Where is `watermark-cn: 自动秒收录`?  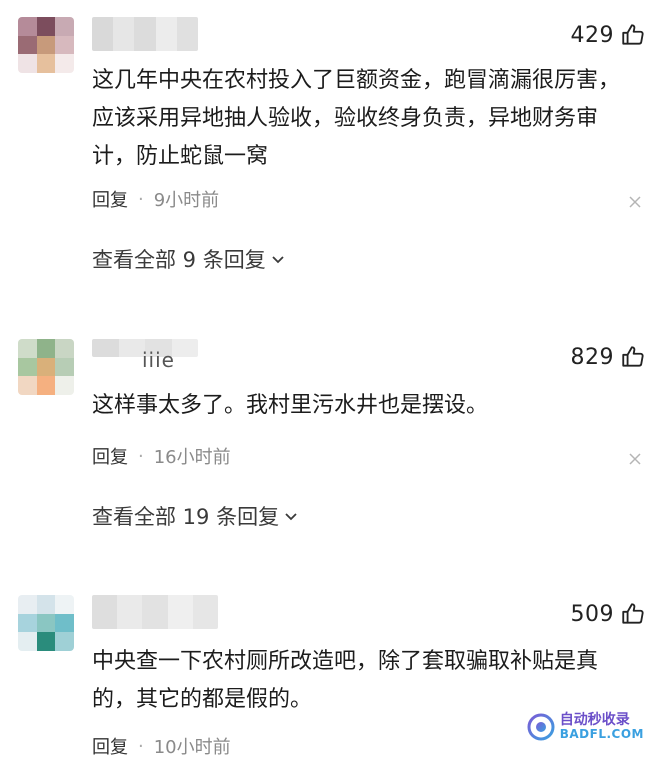 watermark-cn: 自动秒收录 is located at coordinates (594, 720).